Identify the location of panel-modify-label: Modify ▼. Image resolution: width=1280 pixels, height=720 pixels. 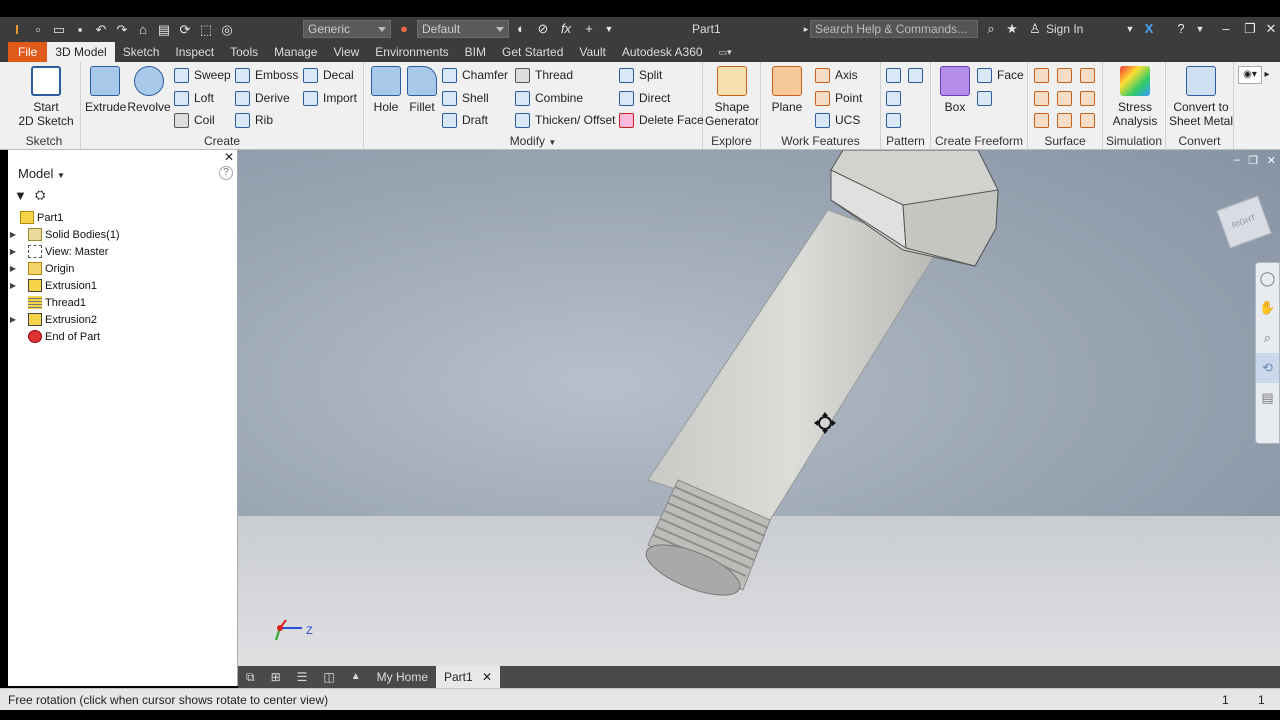
(533, 141).